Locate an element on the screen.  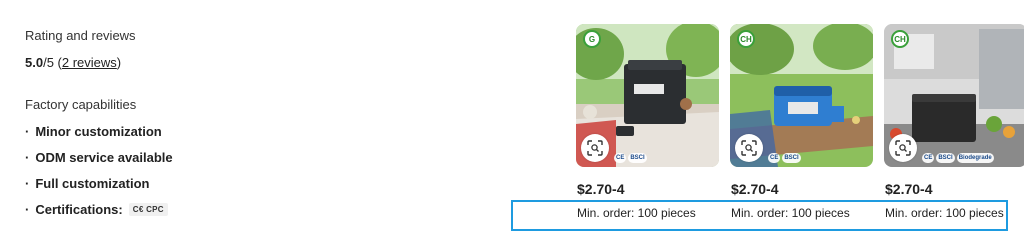
capability-minor-customization: · Minor customization is located at coordinates (93, 131).